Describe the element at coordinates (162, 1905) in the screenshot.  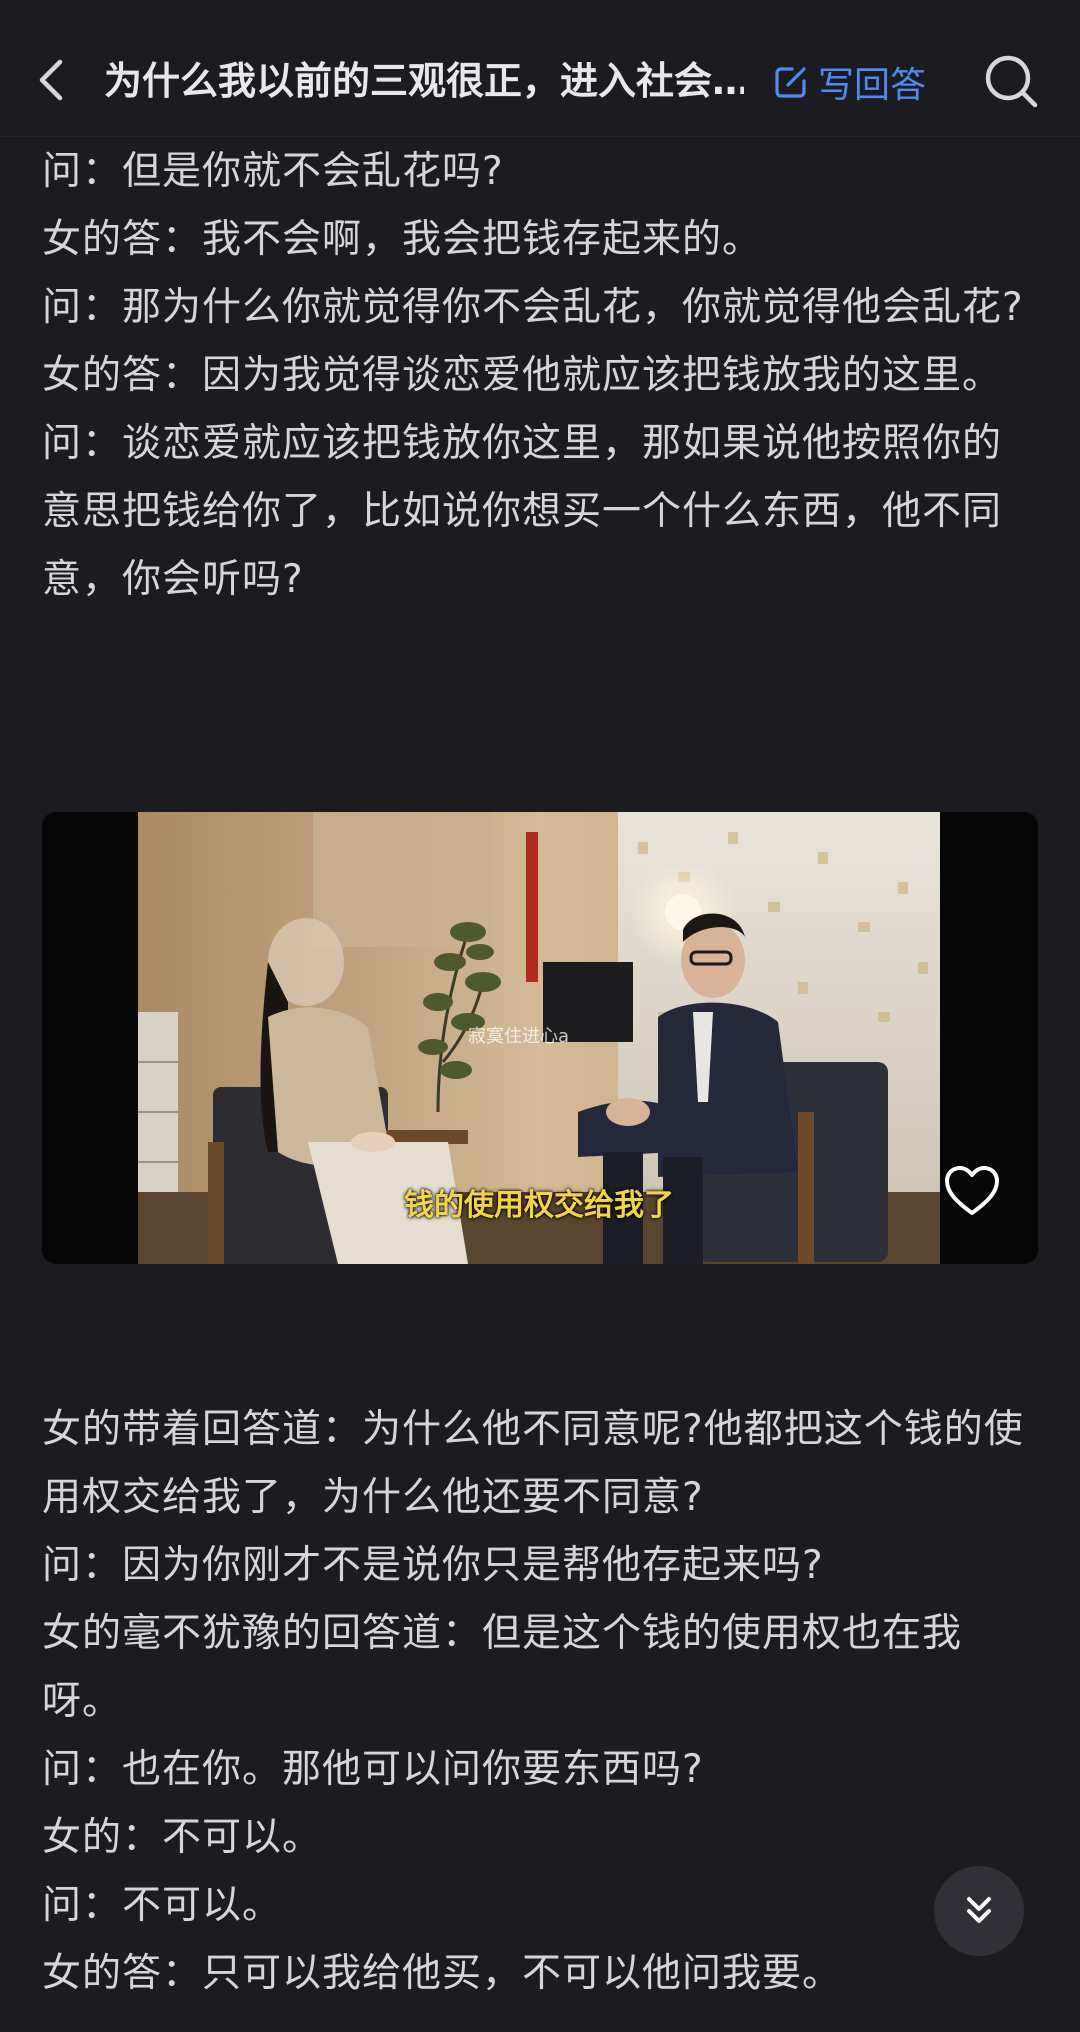
I see `answer-paragraph: 问：不可以。` at that location.